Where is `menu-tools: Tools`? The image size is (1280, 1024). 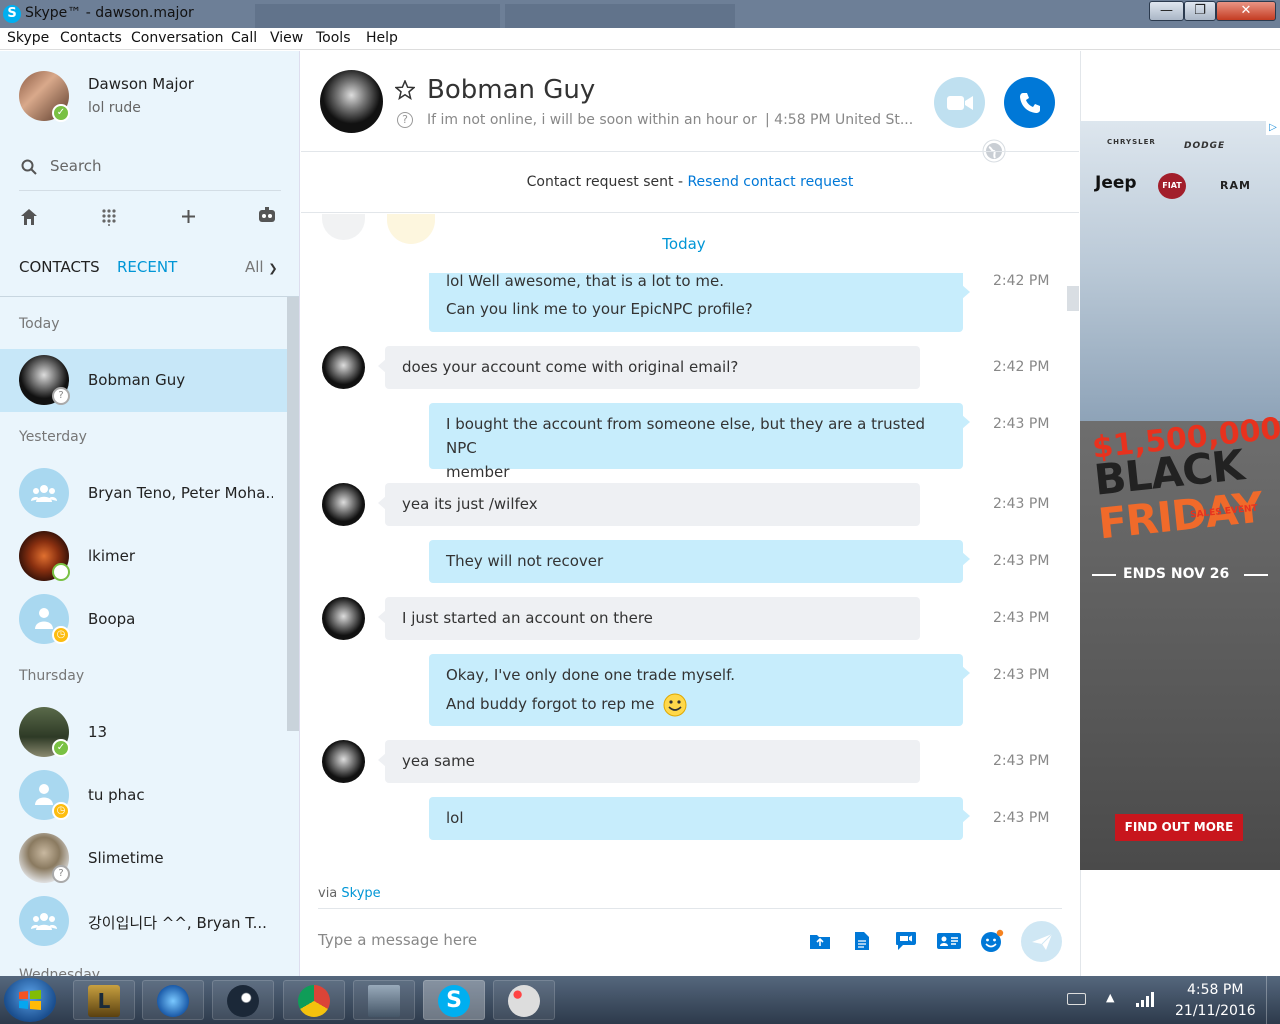
menu-tools: Tools is located at coordinates (333, 38).